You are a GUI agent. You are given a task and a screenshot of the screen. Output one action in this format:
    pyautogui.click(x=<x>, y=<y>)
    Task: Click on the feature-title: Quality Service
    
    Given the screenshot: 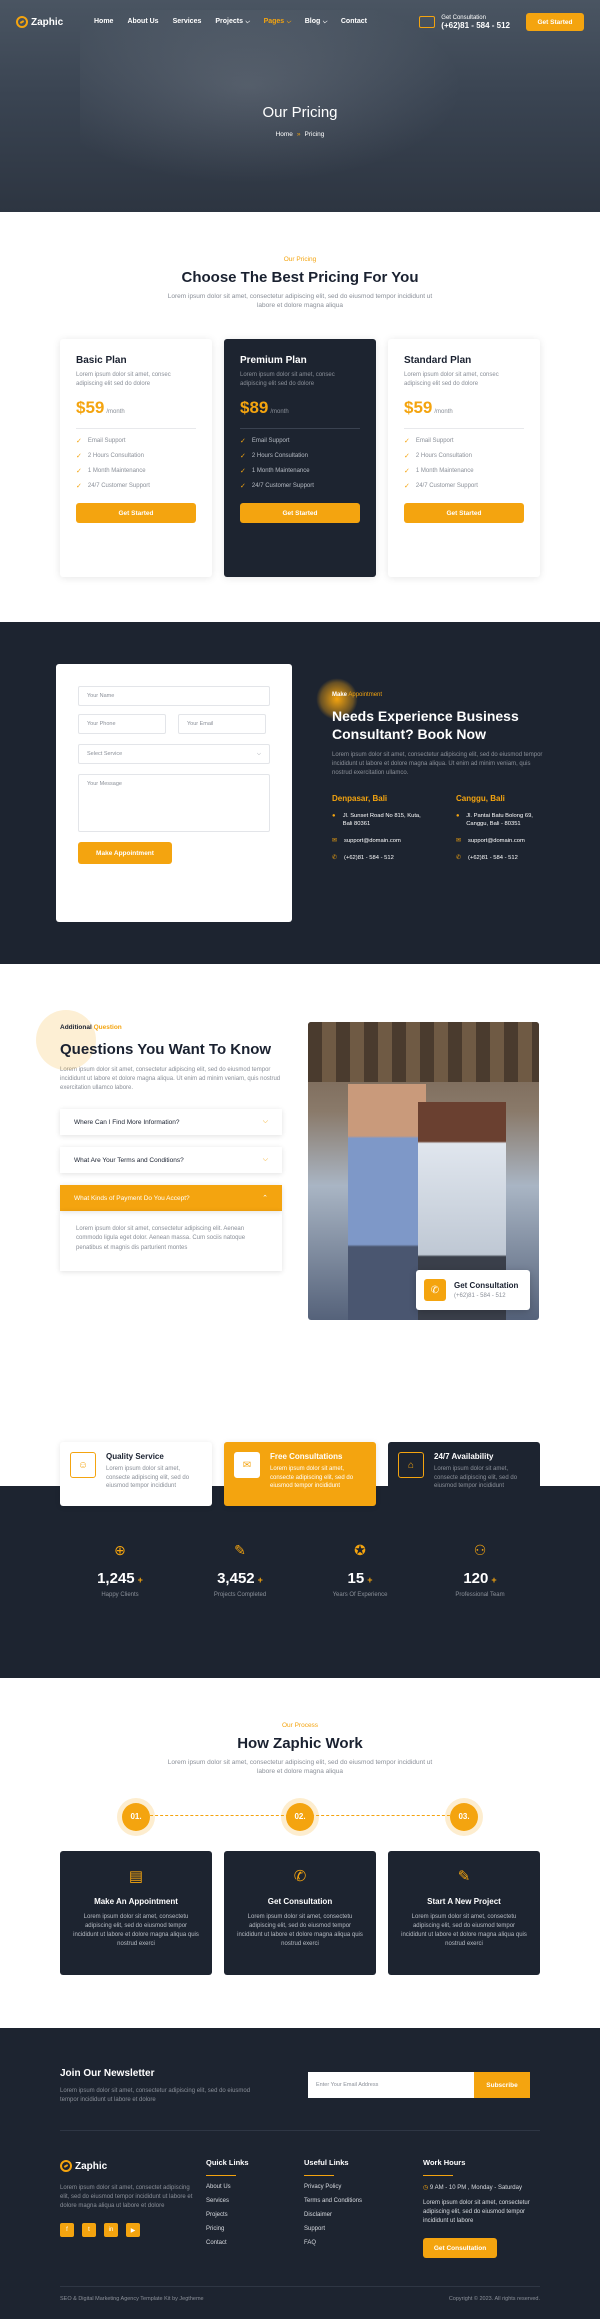 What is the action you would take?
    pyautogui.click(x=135, y=1456)
    